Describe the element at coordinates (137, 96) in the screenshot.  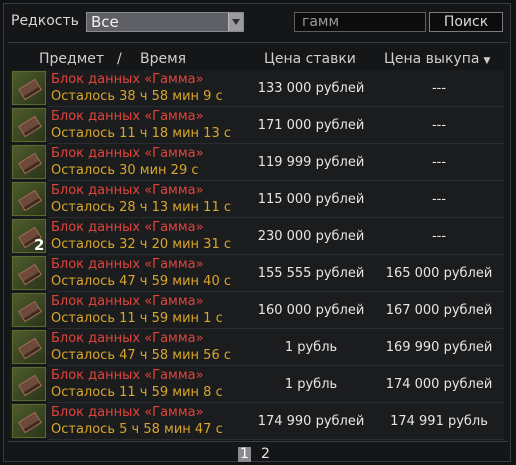
I see `time-left: Осталось 38 ч 58 мин 9 с` at that location.